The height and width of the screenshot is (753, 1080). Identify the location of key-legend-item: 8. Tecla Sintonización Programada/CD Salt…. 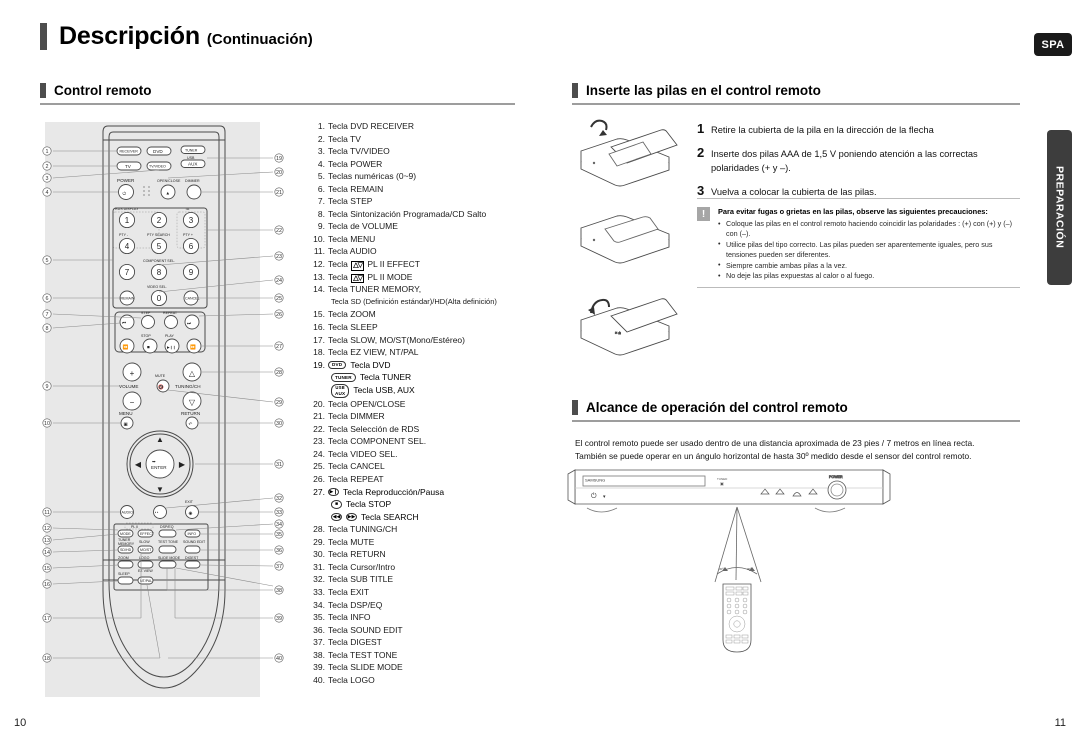
(420, 214).